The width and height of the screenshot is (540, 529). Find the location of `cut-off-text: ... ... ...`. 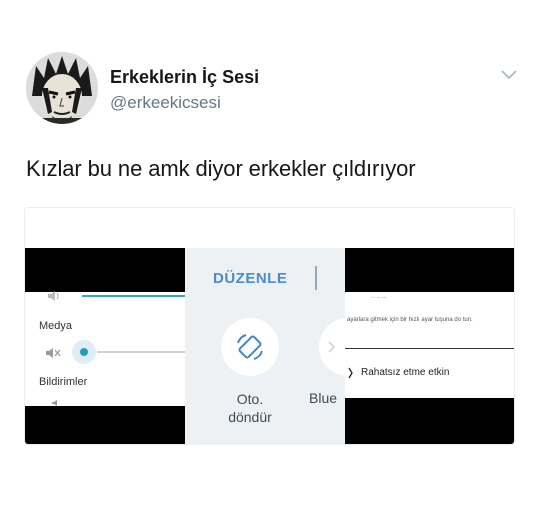

cut-off-text: ... ... ... is located at coordinates (379, 297).